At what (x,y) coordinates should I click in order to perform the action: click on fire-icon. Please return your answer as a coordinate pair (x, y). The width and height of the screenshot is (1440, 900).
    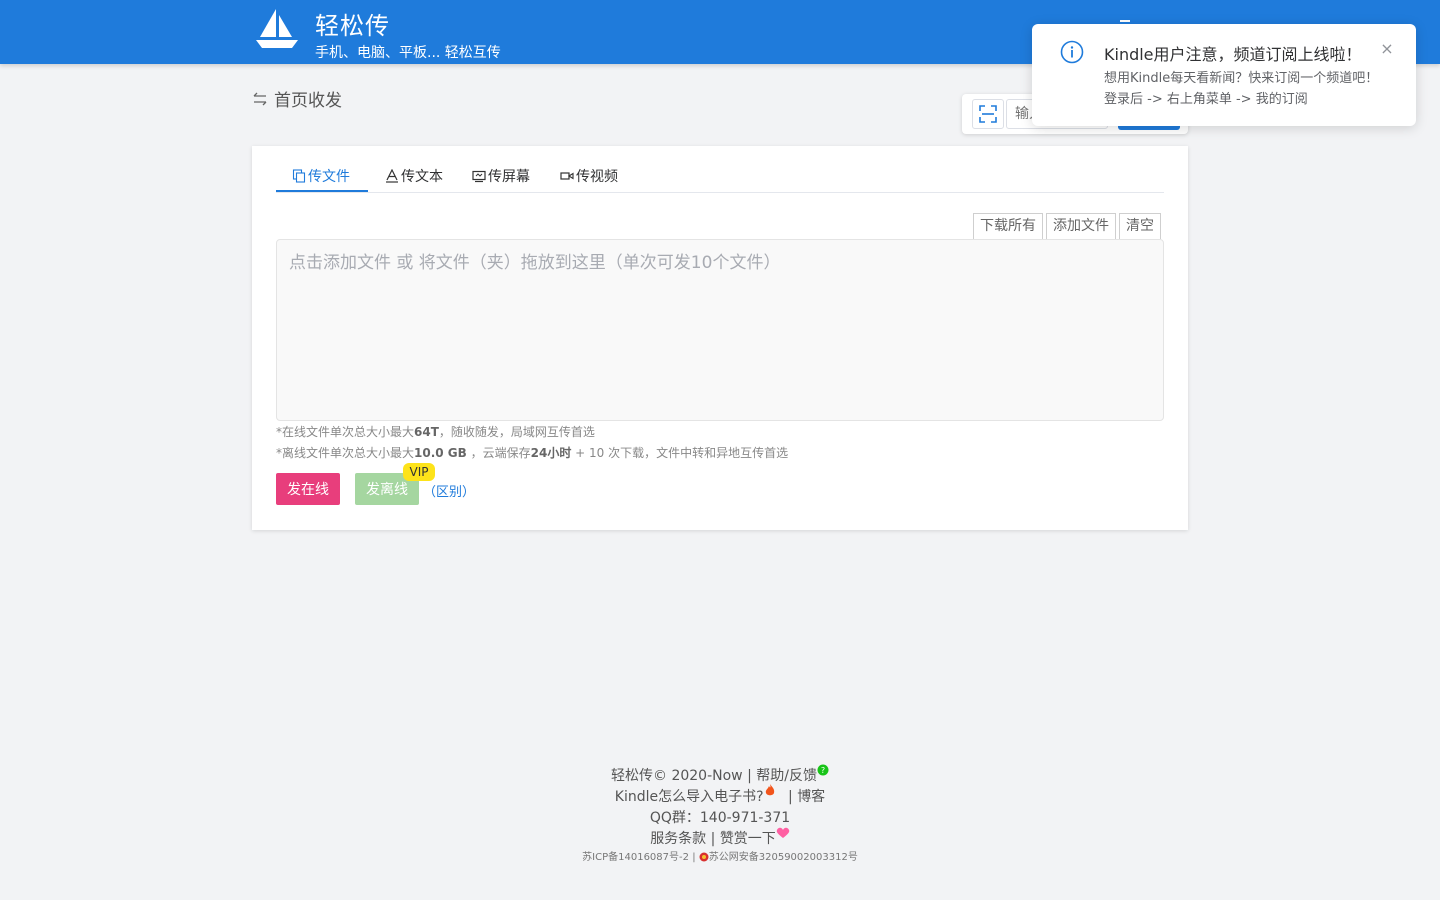
    Looking at the image, I should click on (769, 790).